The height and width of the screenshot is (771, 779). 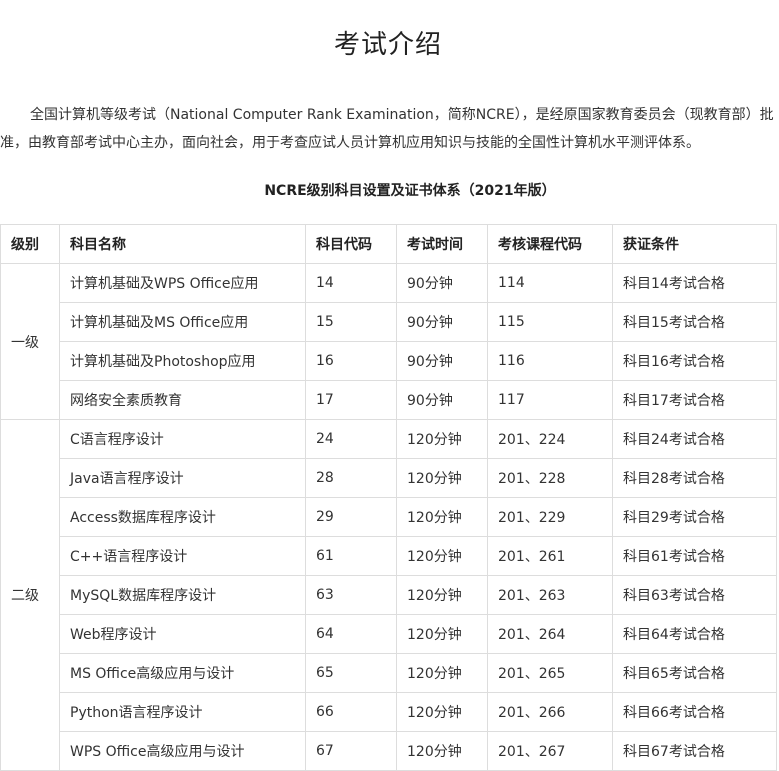 I want to click on certificate-condition-cell: 科目63考试合格, so click(x=694, y=595).